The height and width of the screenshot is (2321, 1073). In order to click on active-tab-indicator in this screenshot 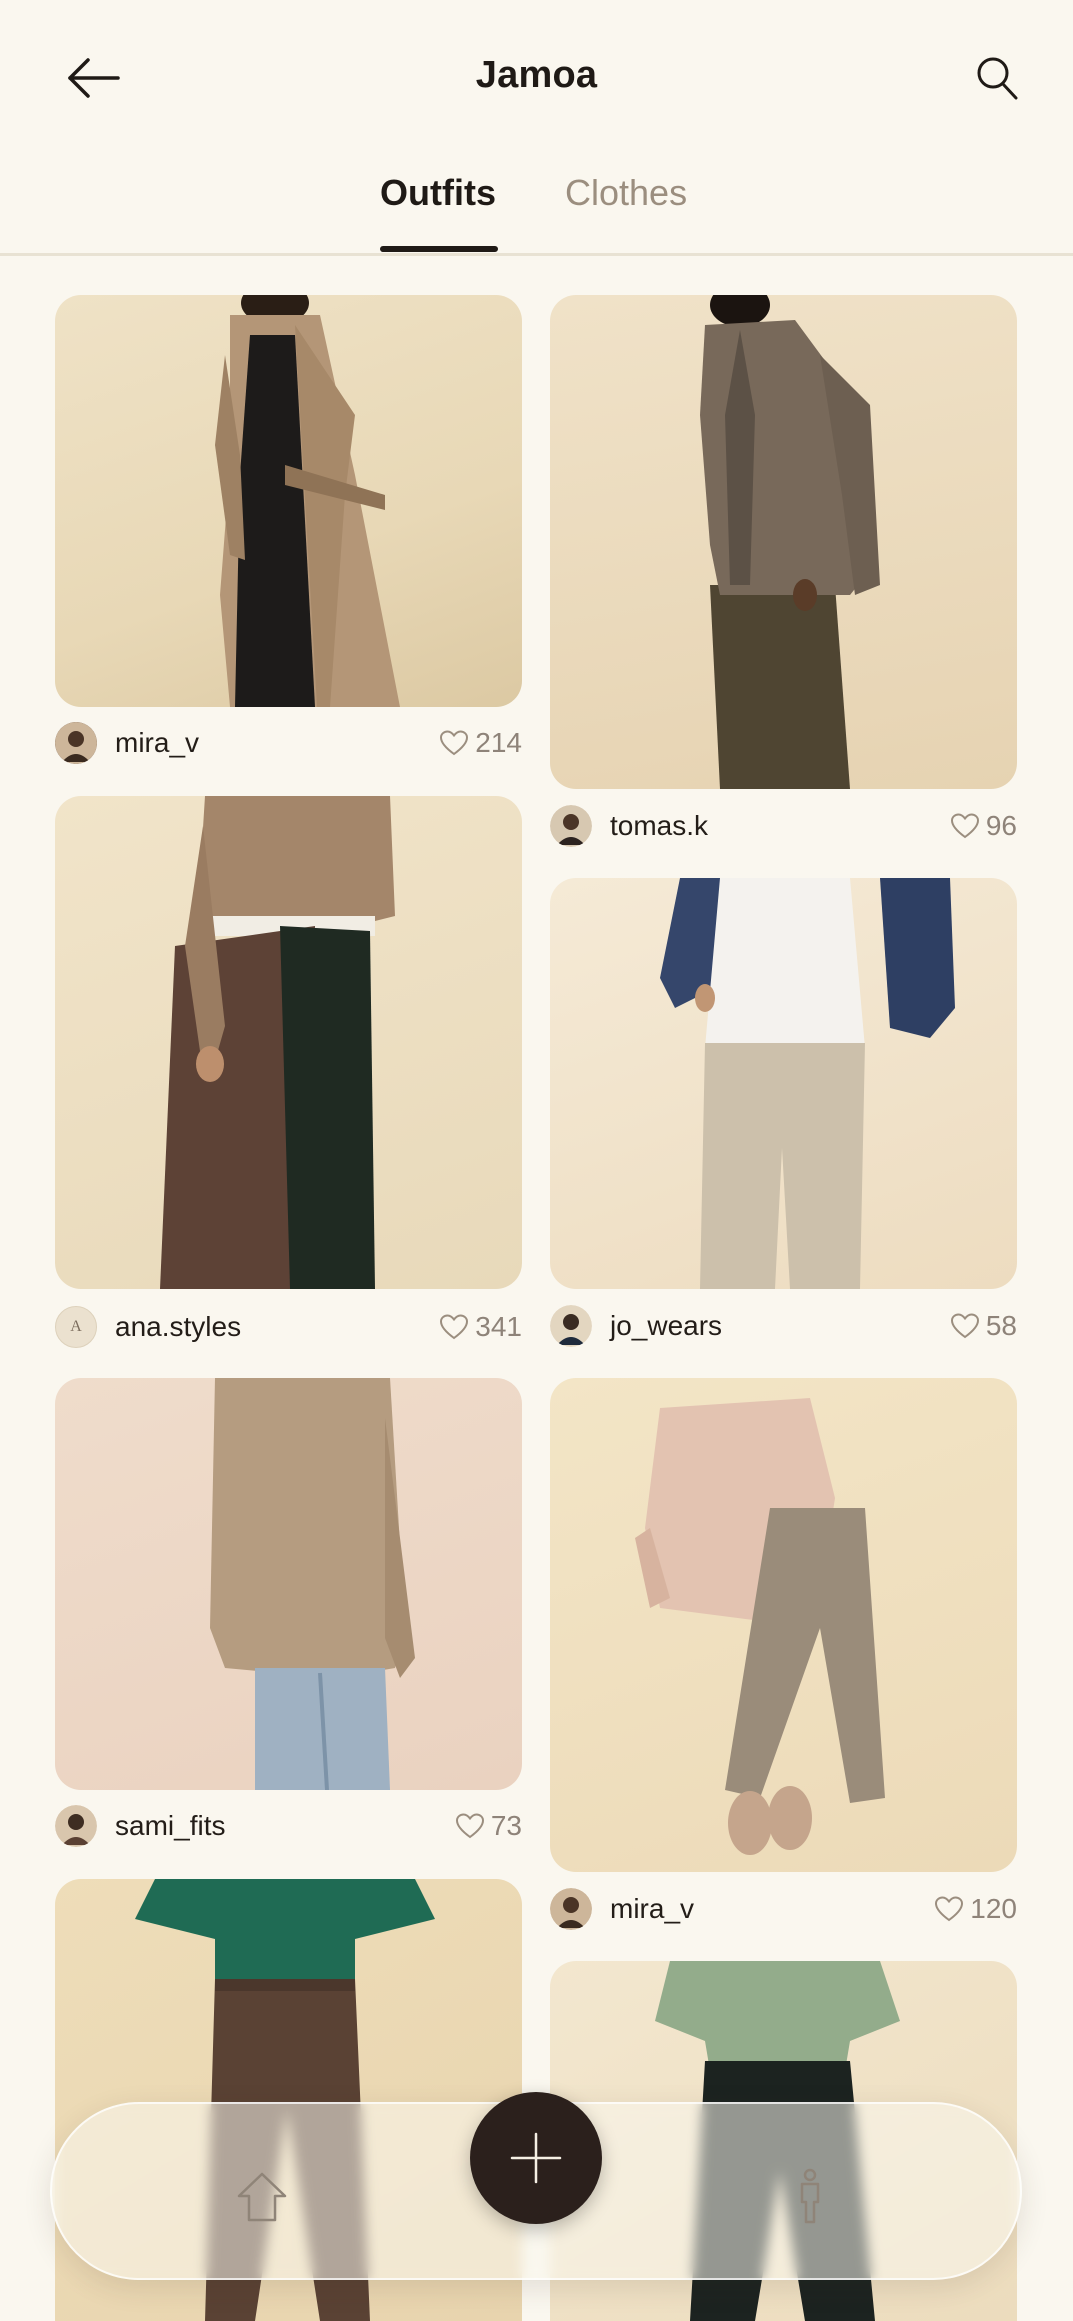, I will do `click(439, 249)`.